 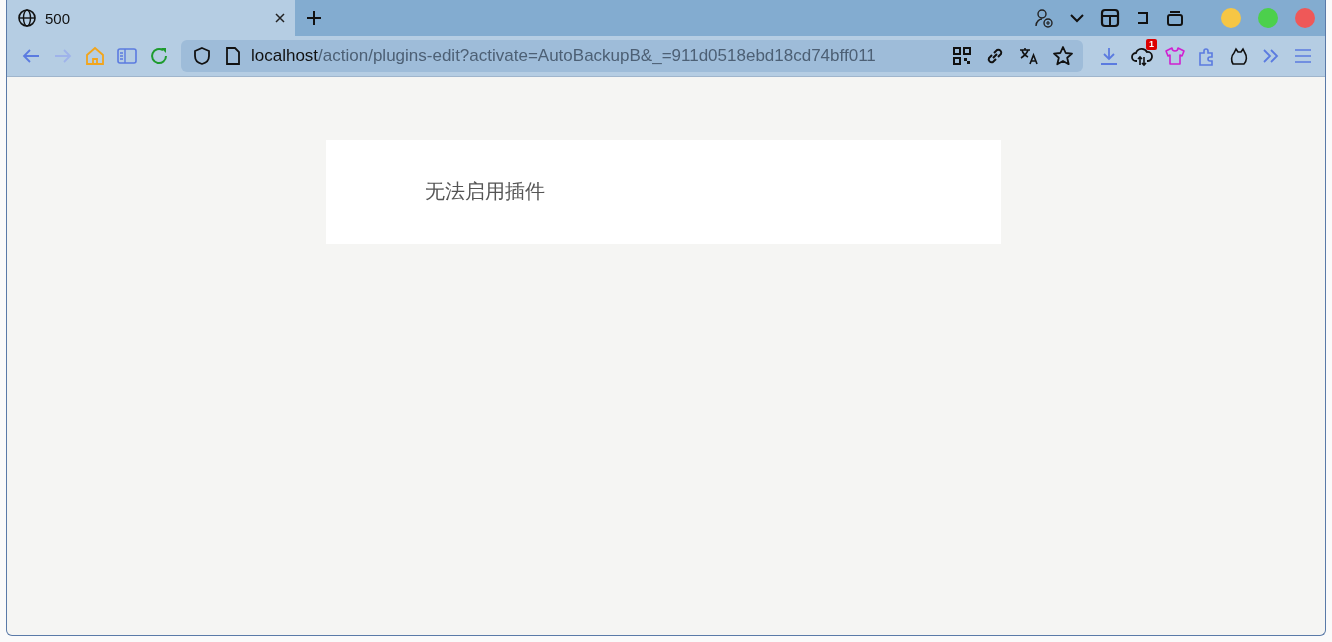 I want to click on close-icon, so click(x=280, y=18).